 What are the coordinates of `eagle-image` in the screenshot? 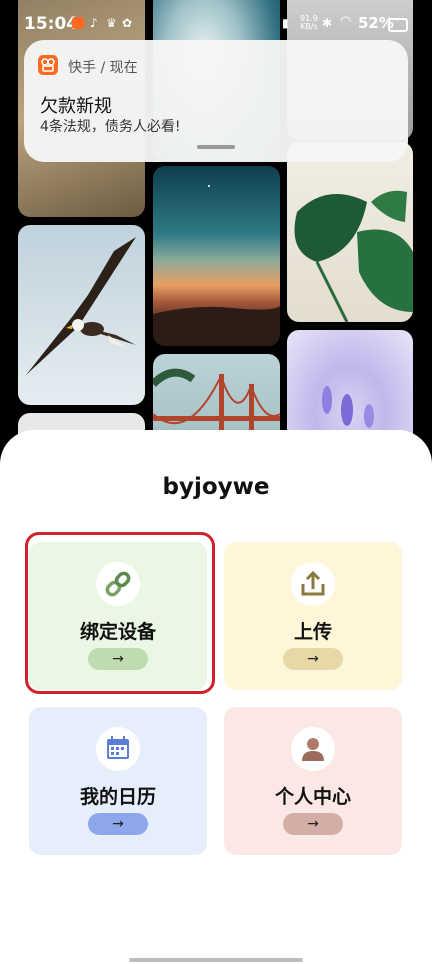 It's located at (81, 306).